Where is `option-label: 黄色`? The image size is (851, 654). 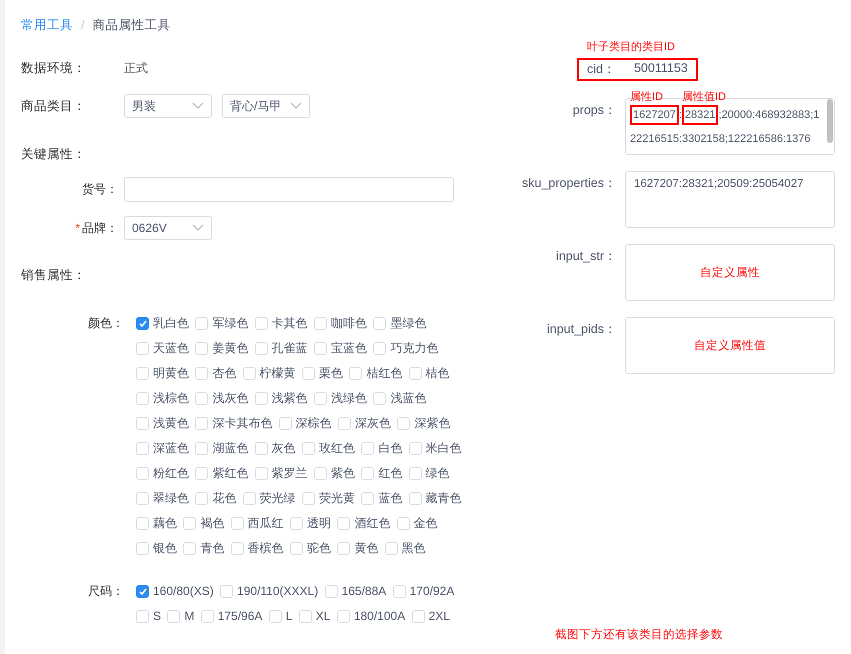
option-label: 黄色 is located at coordinates (366, 548).